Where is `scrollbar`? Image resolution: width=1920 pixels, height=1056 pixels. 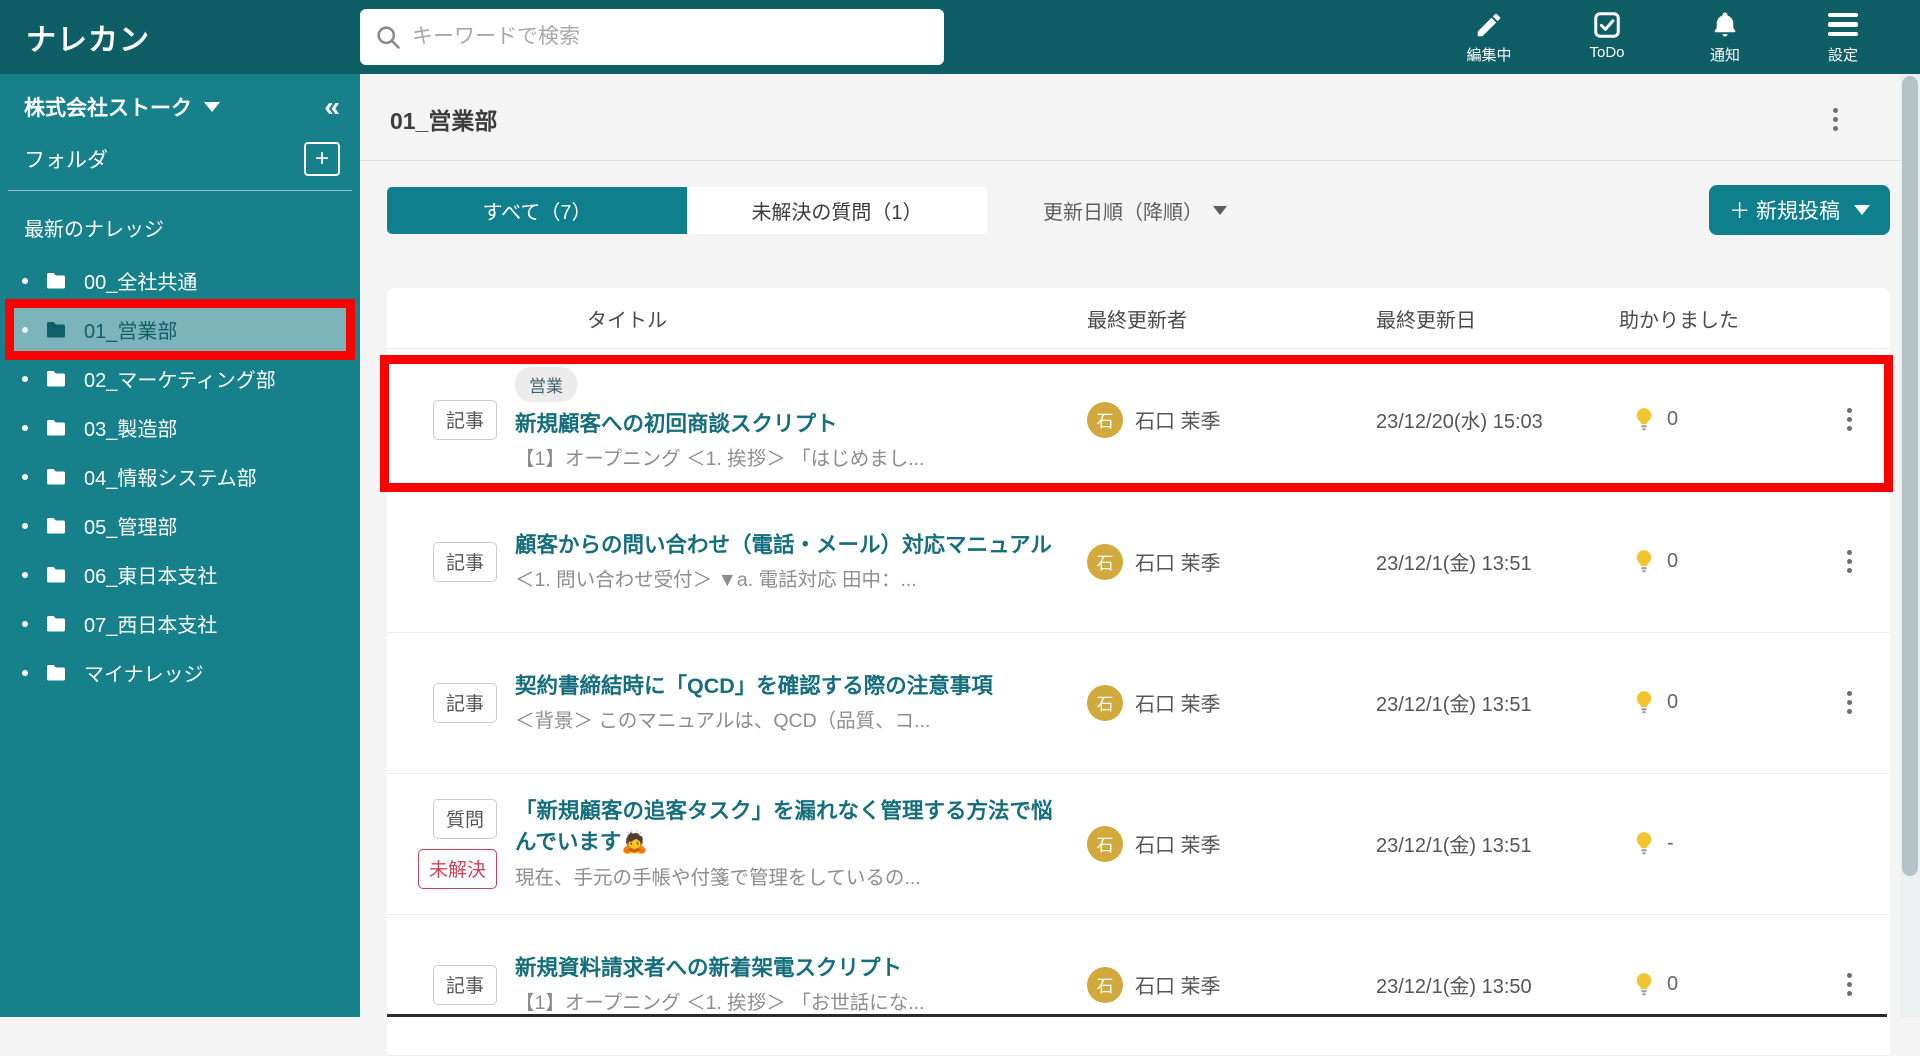
scrollbar is located at coordinates (1910, 545).